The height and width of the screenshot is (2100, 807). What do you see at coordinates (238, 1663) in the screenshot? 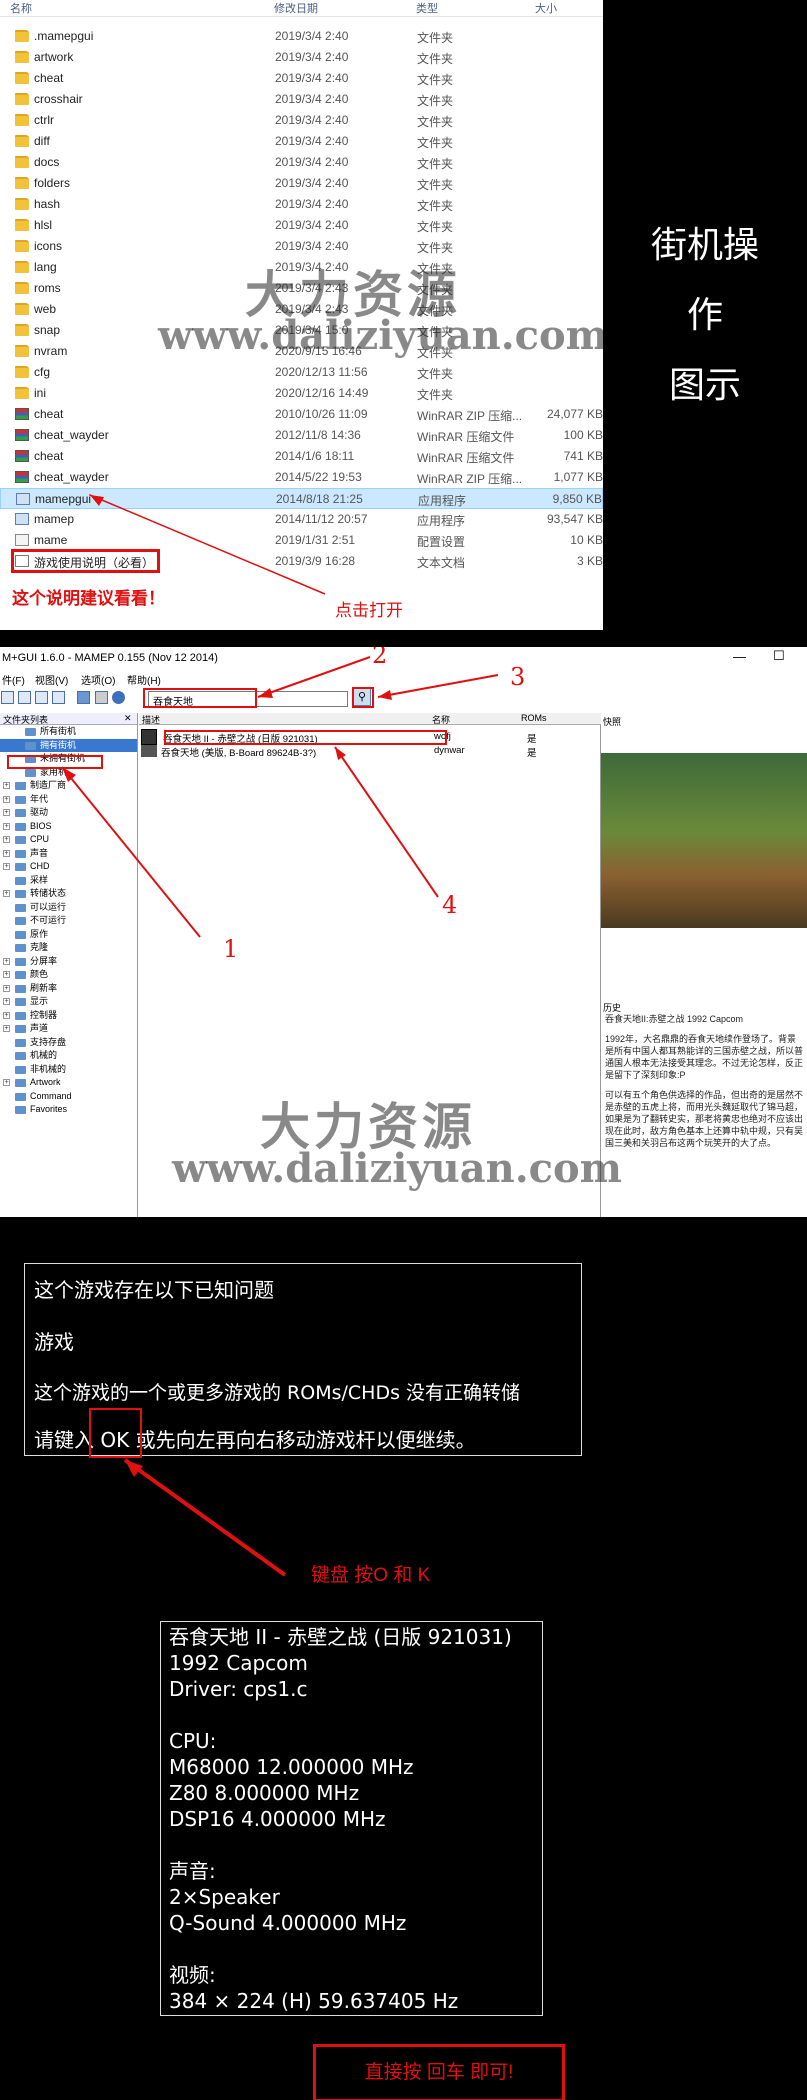
I see `info-line: 1992 Capcom` at bounding box center [238, 1663].